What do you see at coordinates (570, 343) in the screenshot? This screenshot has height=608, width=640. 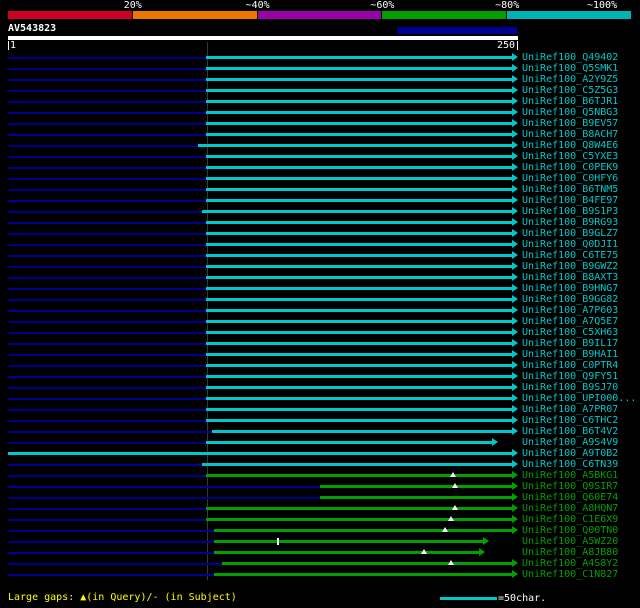 I see `hit-label: UniRef100_B9IL17` at bounding box center [570, 343].